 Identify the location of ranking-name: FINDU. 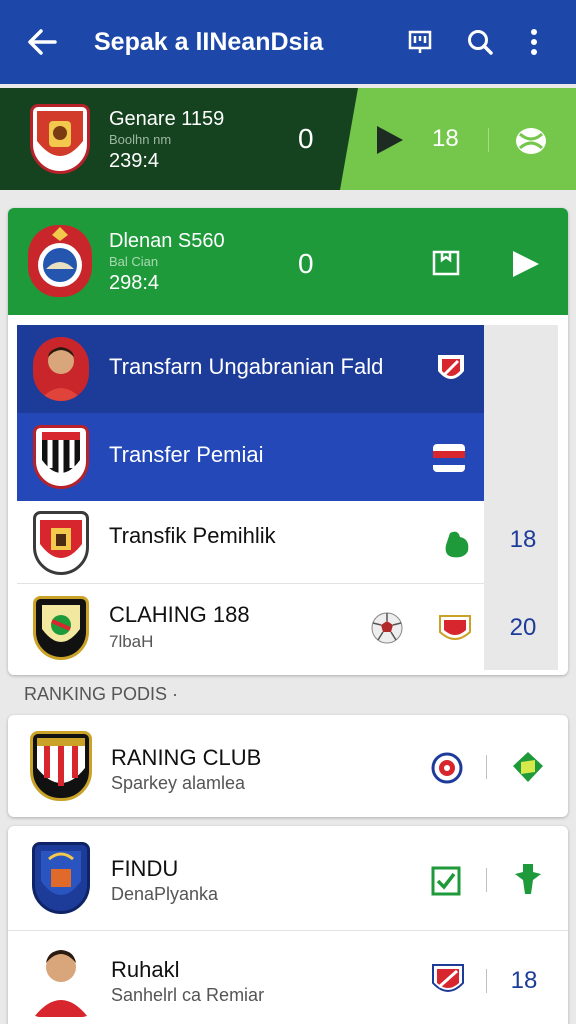
(145, 868).